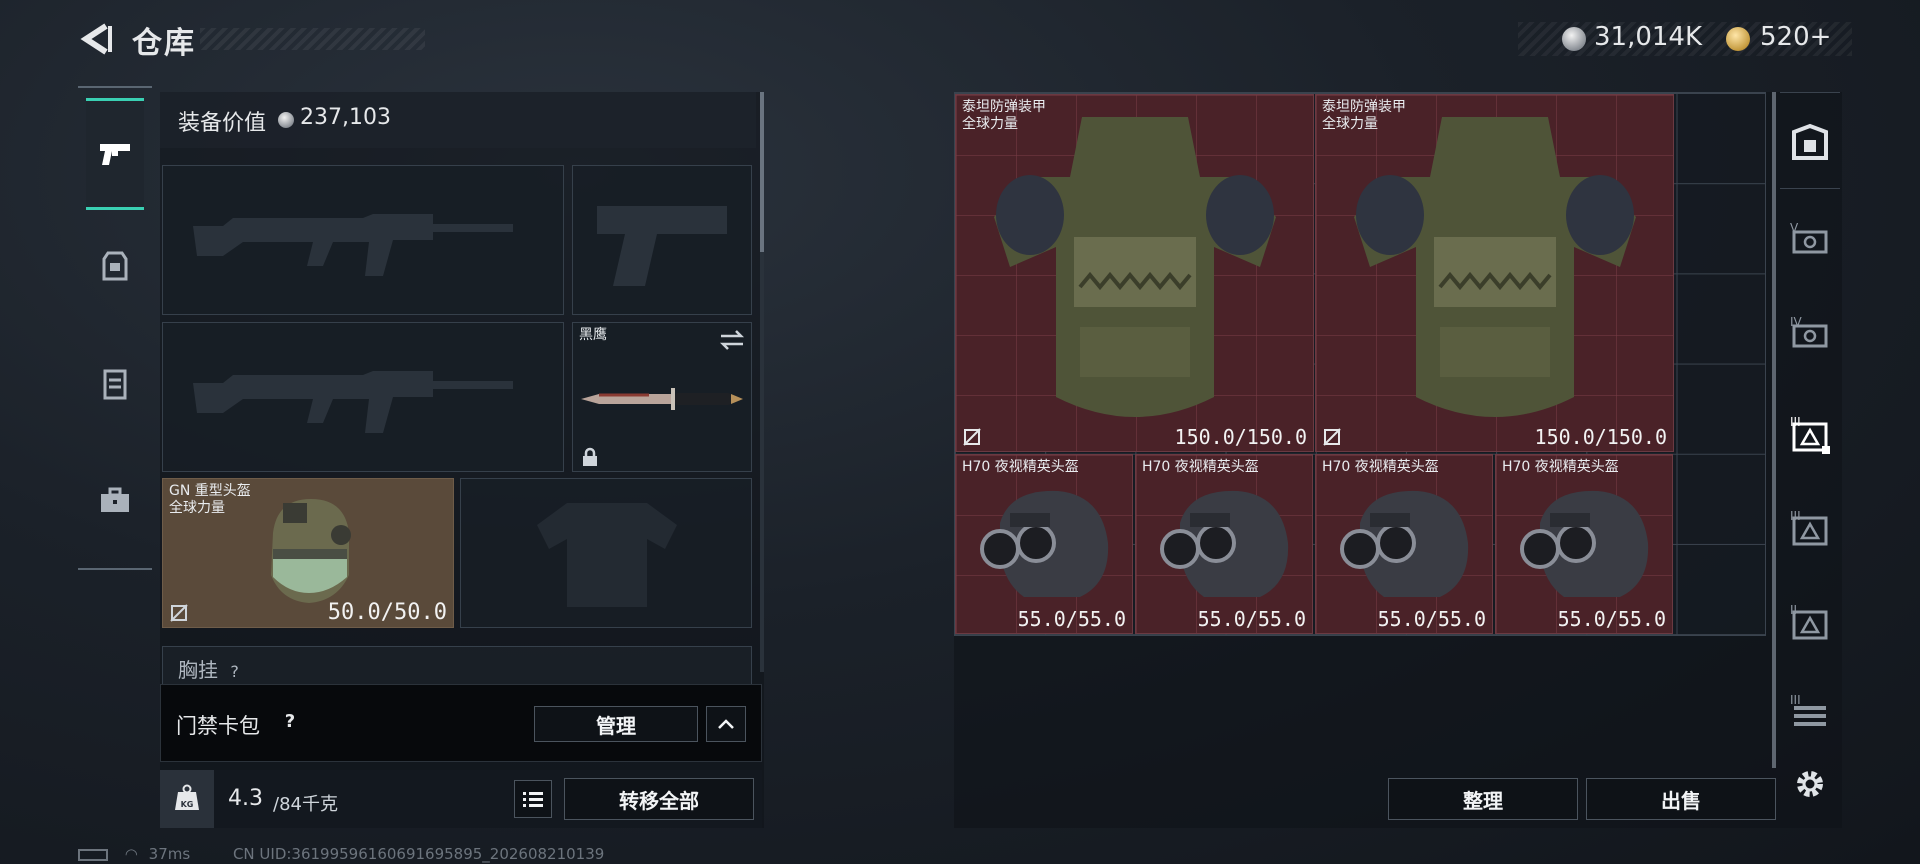 The width and height of the screenshot is (1920, 864). What do you see at coordinates (290, 722) in the screenshot?
I see `help-icon: ?` at bounding box center [290, 722].